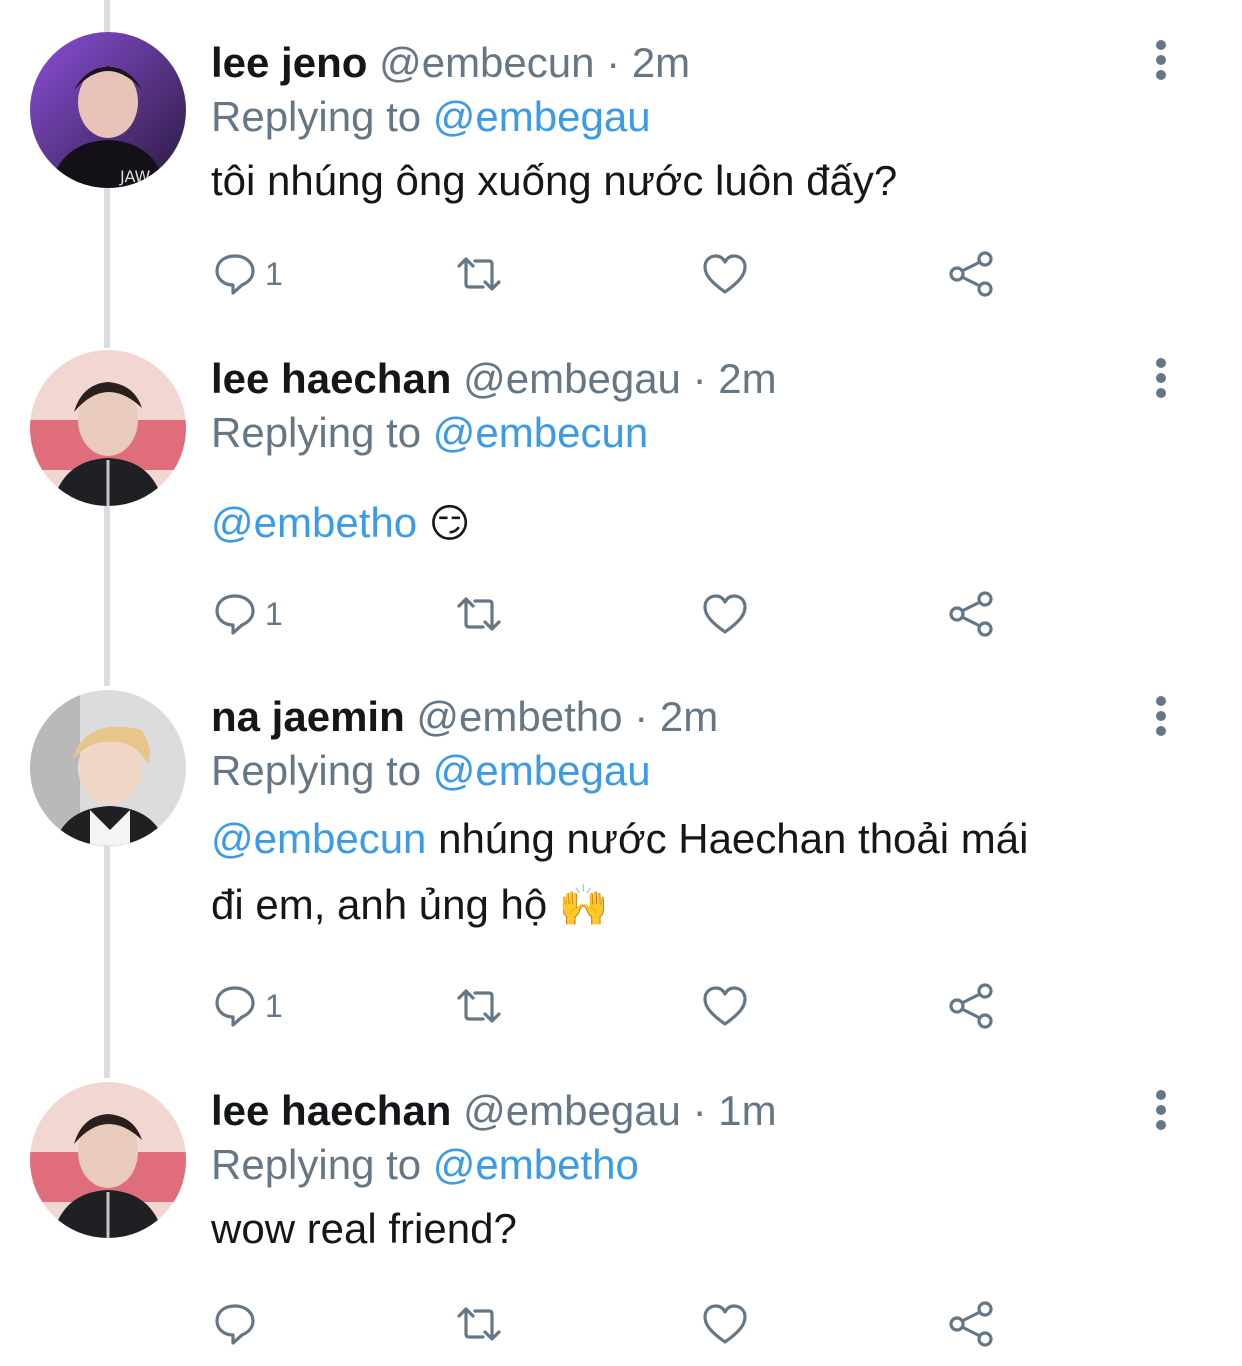 Image resolution: width=1242 pixels, height=1366 pixels. Describe the element at coordinates (486, 62) in the screenshot. I see `username: @embecun` at that location.